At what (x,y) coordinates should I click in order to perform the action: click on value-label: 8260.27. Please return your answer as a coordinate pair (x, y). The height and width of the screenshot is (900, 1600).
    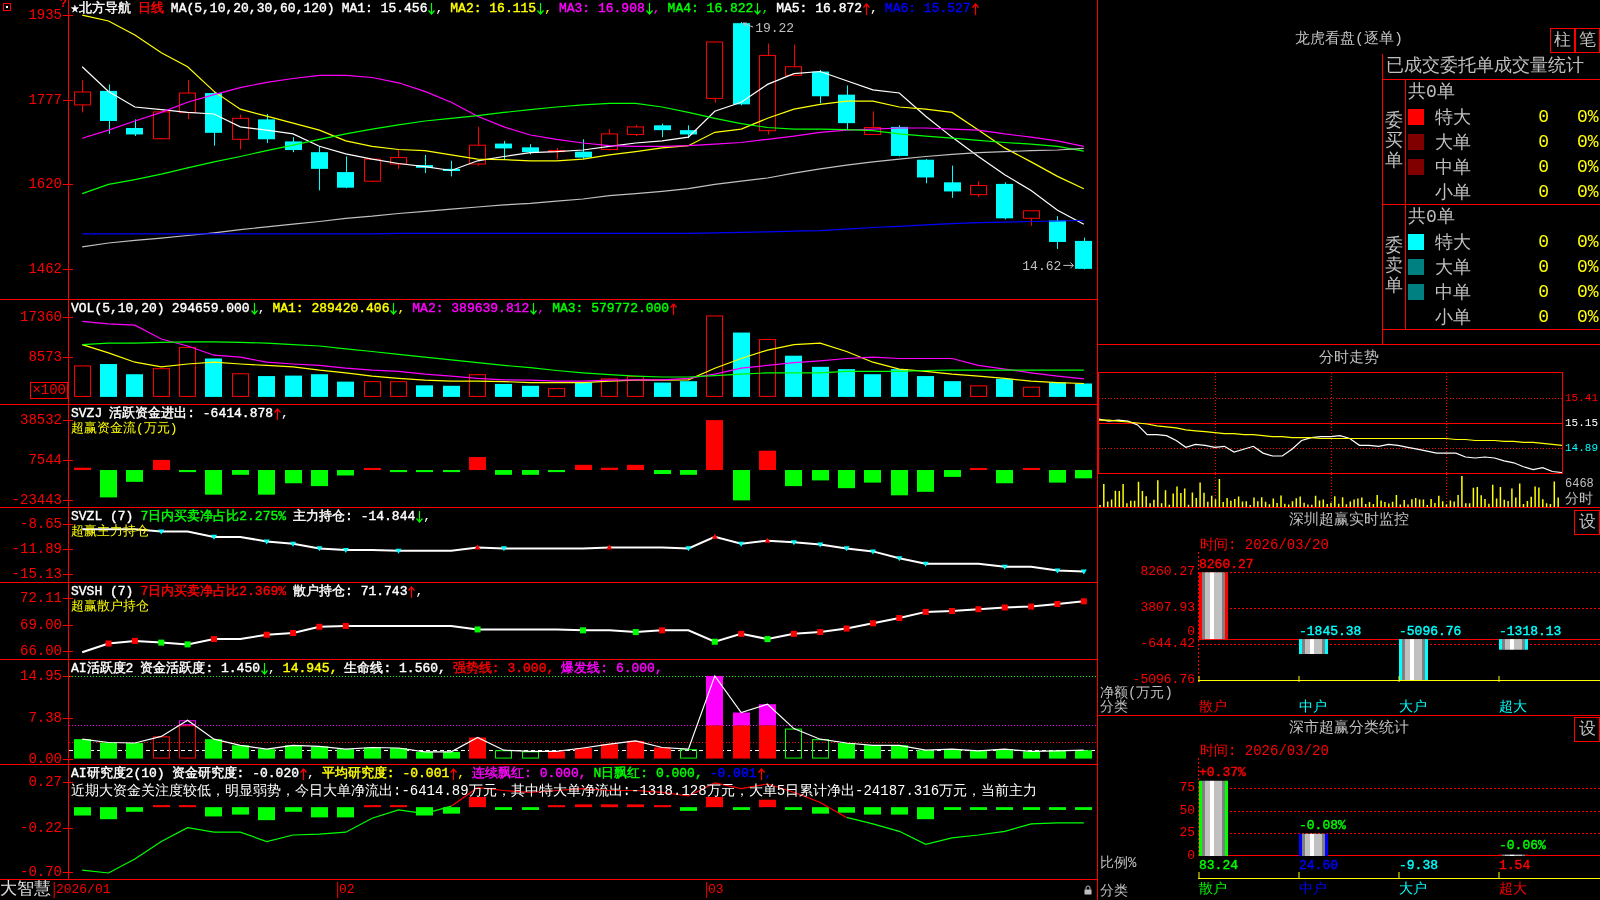
    Looking at the image, I should click on (1226, 565).